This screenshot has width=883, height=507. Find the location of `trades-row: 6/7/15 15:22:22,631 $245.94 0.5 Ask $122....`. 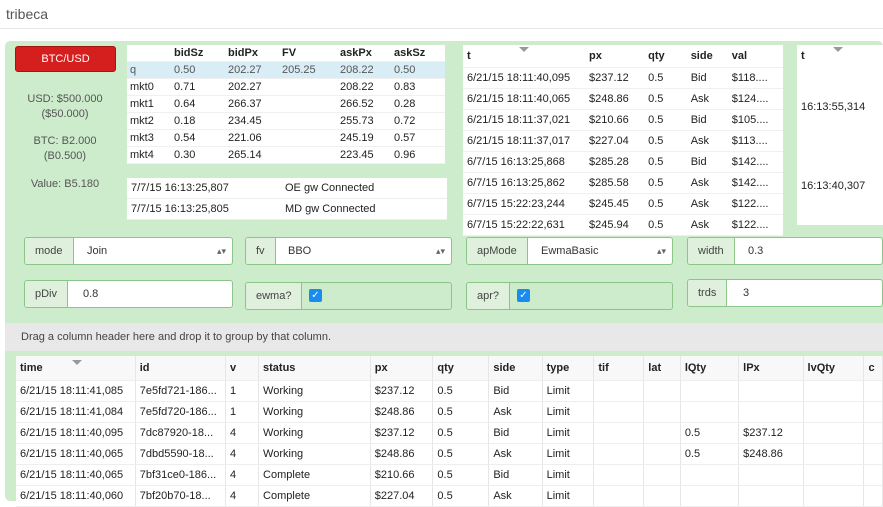

trades-row: 6/7/15 15:22:22,631 $245.94 0.5 Ask $122.... is located at coordinates (623, 225).